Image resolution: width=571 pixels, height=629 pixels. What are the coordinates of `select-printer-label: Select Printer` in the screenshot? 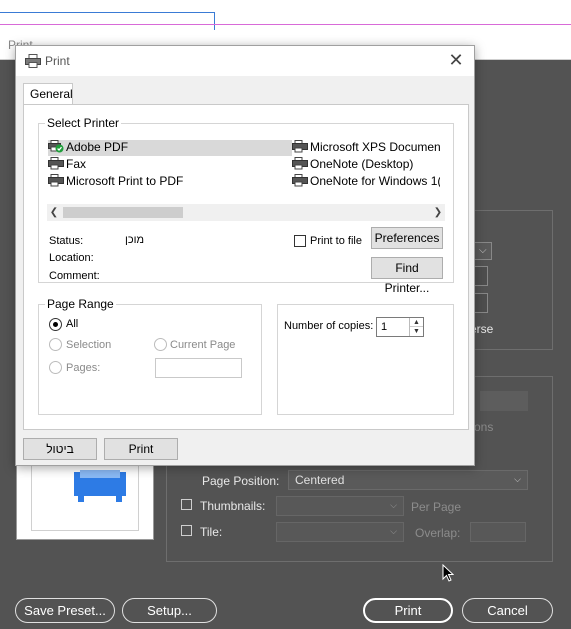 It's located at (83, 123).